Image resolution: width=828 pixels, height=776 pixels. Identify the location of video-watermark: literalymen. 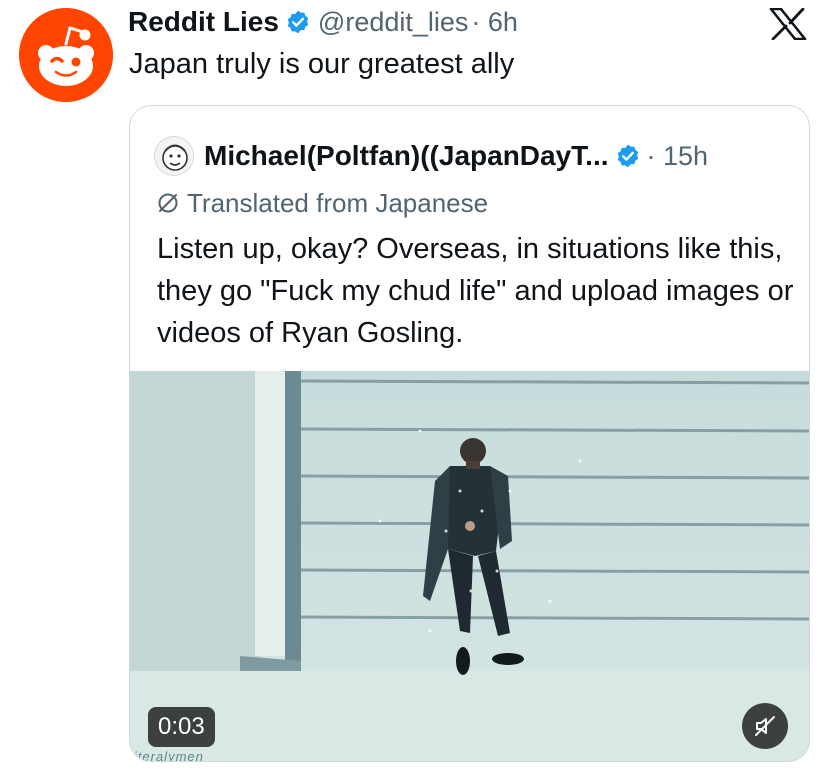
(167, 755).